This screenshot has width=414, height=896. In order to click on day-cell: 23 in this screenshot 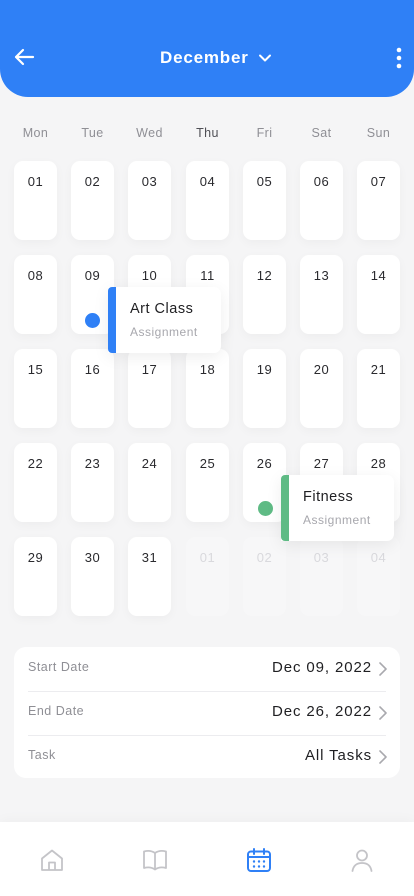, I will do `click(92, 482)`.